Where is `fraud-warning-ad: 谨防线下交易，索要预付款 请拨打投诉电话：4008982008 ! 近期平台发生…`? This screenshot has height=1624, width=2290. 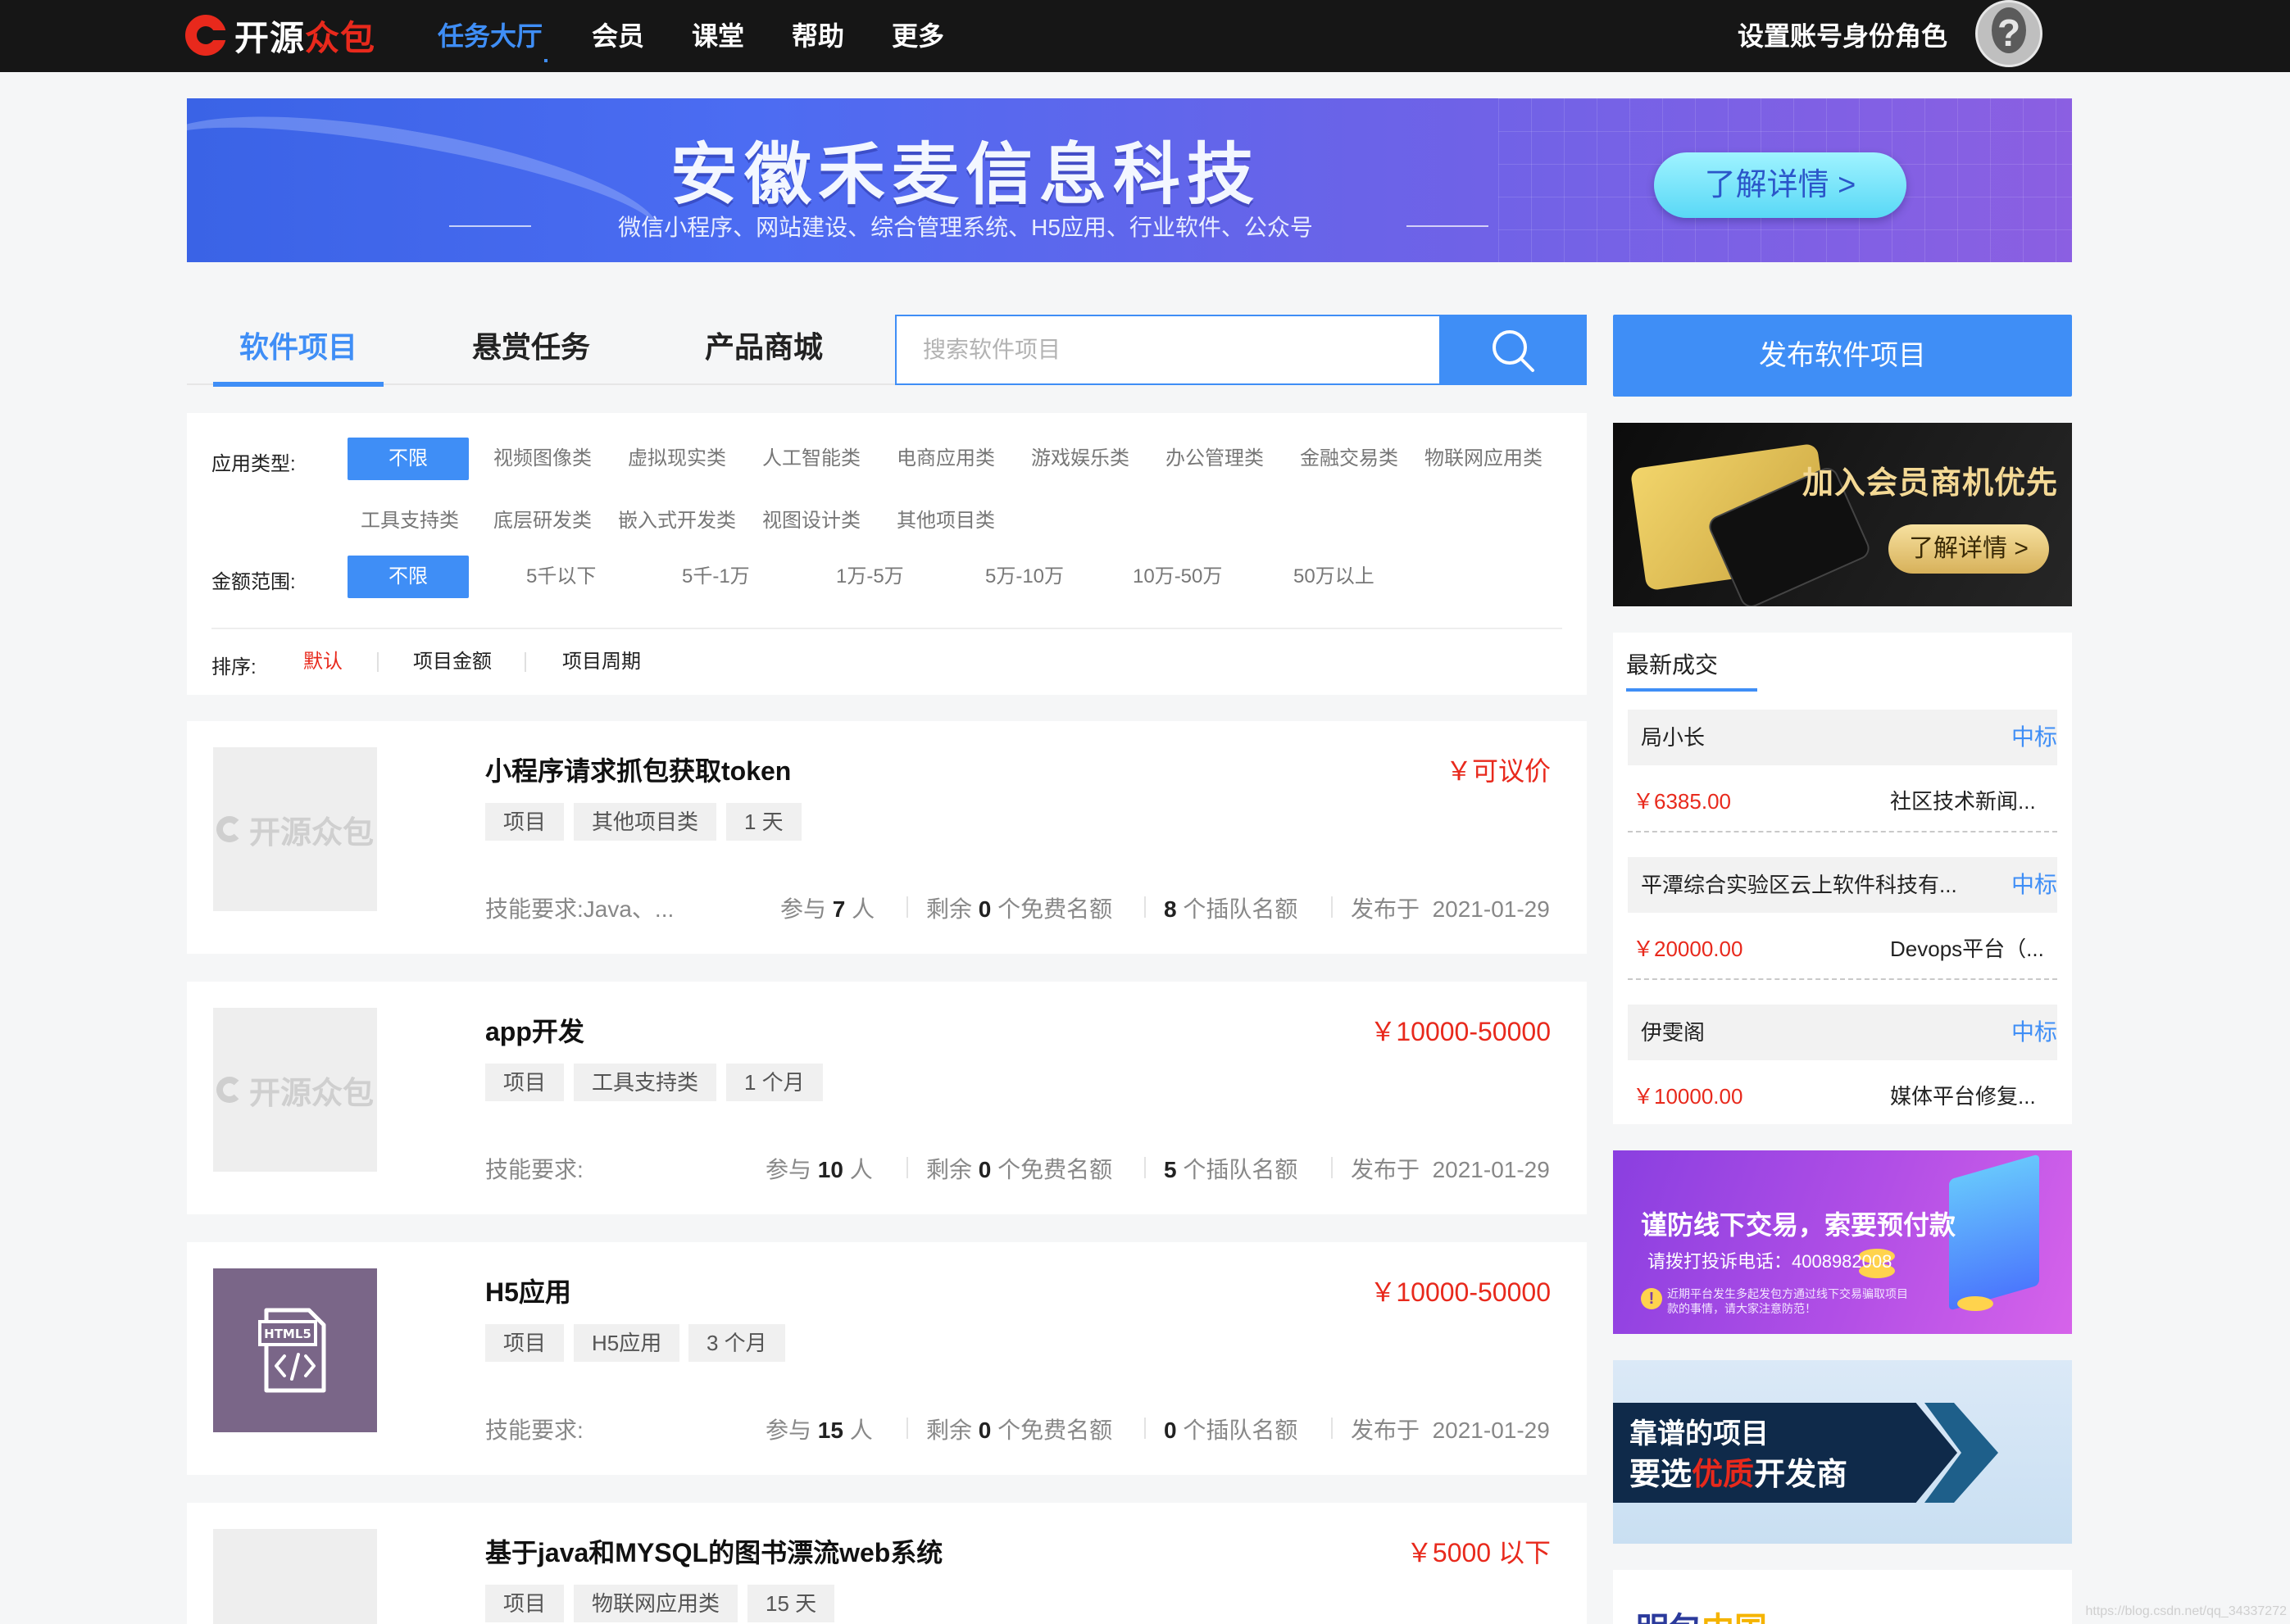 fraud-warning-ad: 谨防线下交易，索要预付款 请拨打投诉电话：4008982008 ! 近期平台发生… is located at coordinates (1843, 1242).